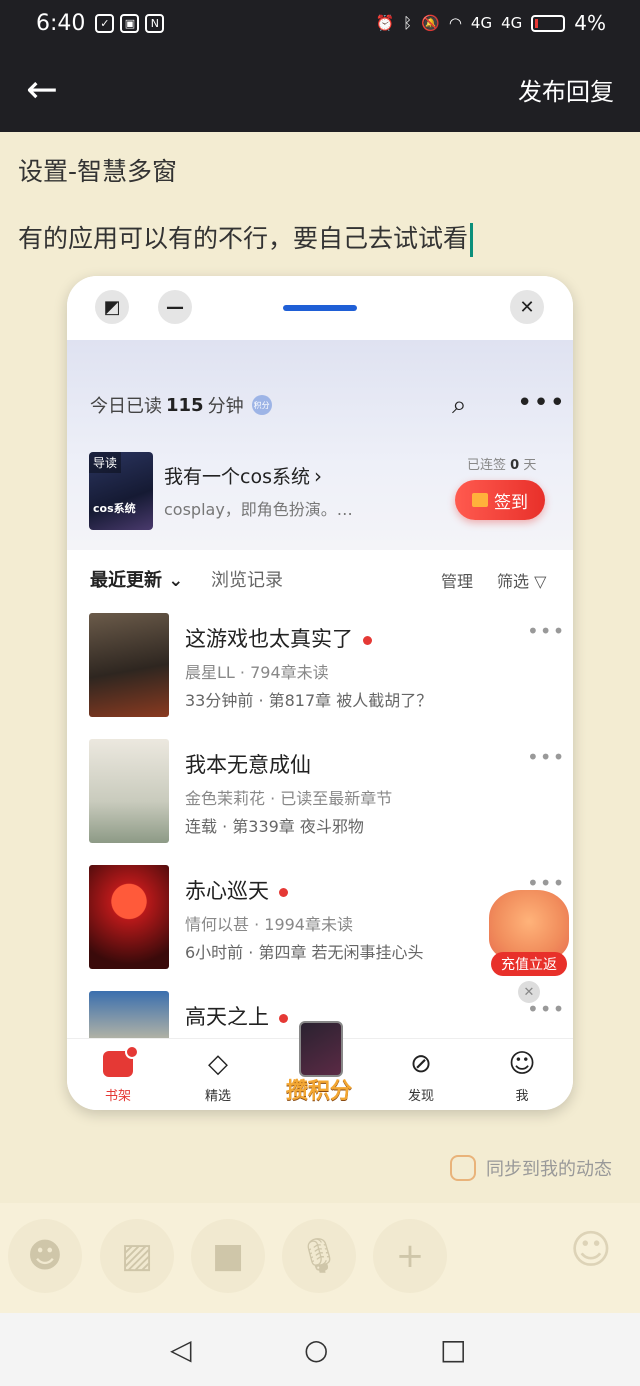 The height and width of the screenshot is (1386, 640). I want to click on book-title: 这游戏也太真实了, so click(278, 638).